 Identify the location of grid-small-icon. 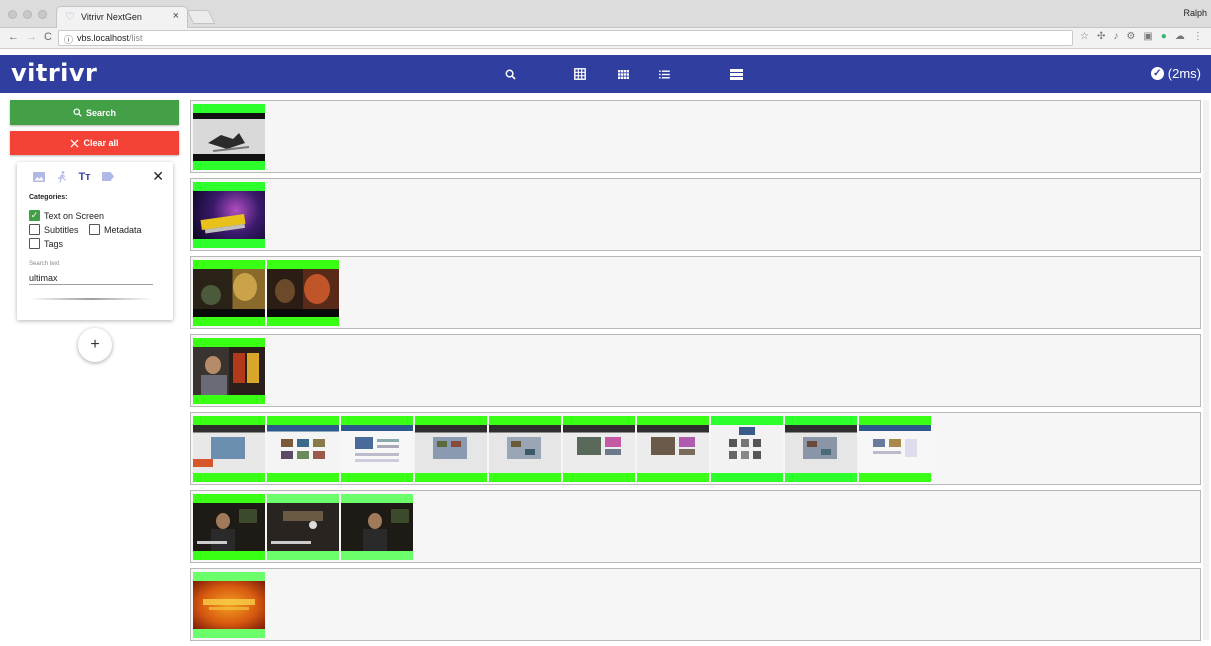
(623, 74).